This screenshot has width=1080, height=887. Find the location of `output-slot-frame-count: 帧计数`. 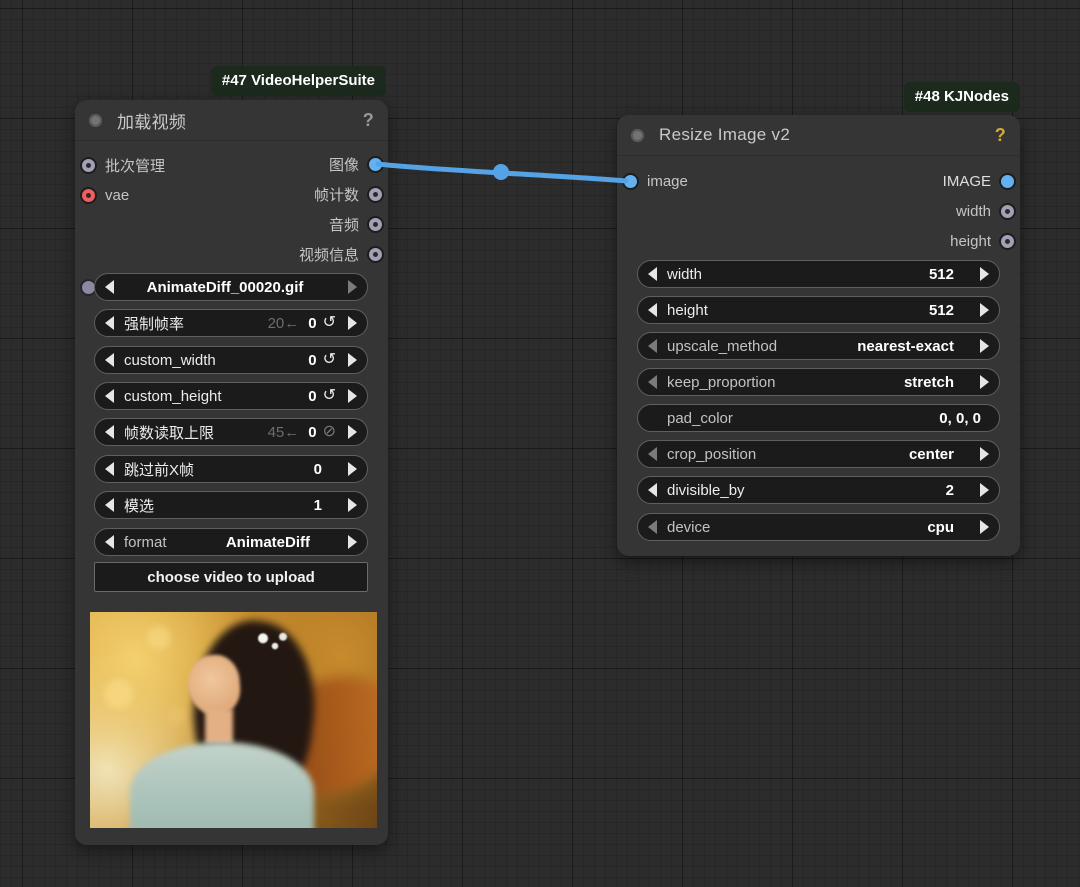

output-slot-frame-count: 帧计数 is located at coordinates (348, 194).